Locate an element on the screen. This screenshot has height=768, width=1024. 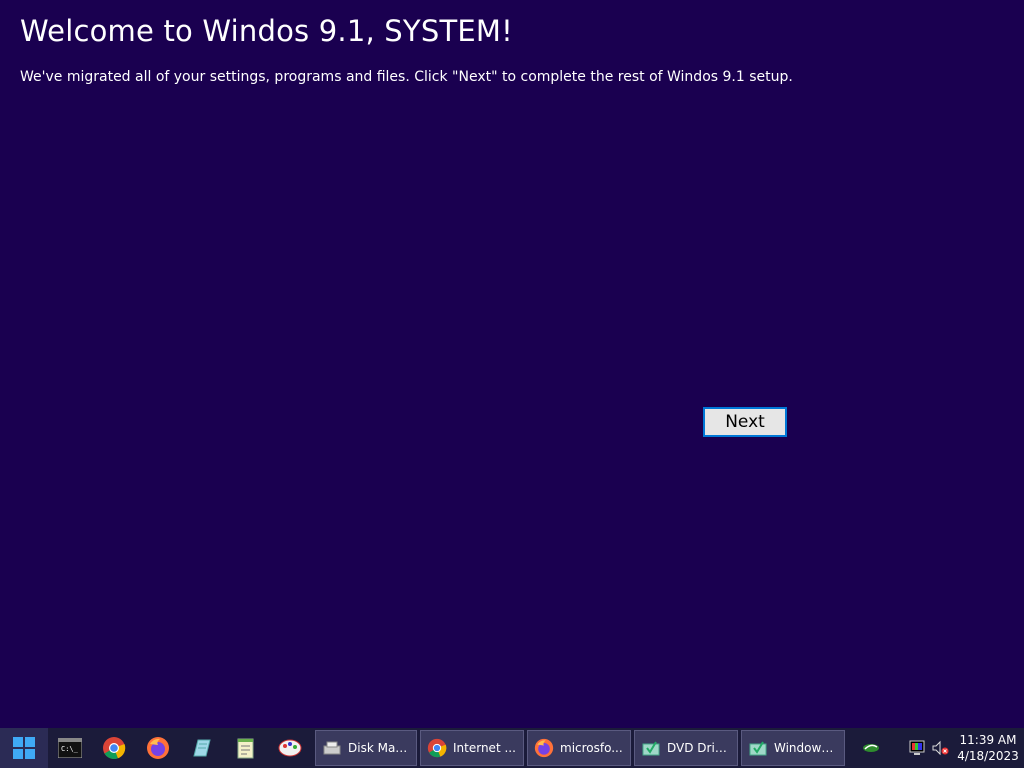
next-button: Next is located at coordinates (745, 422).